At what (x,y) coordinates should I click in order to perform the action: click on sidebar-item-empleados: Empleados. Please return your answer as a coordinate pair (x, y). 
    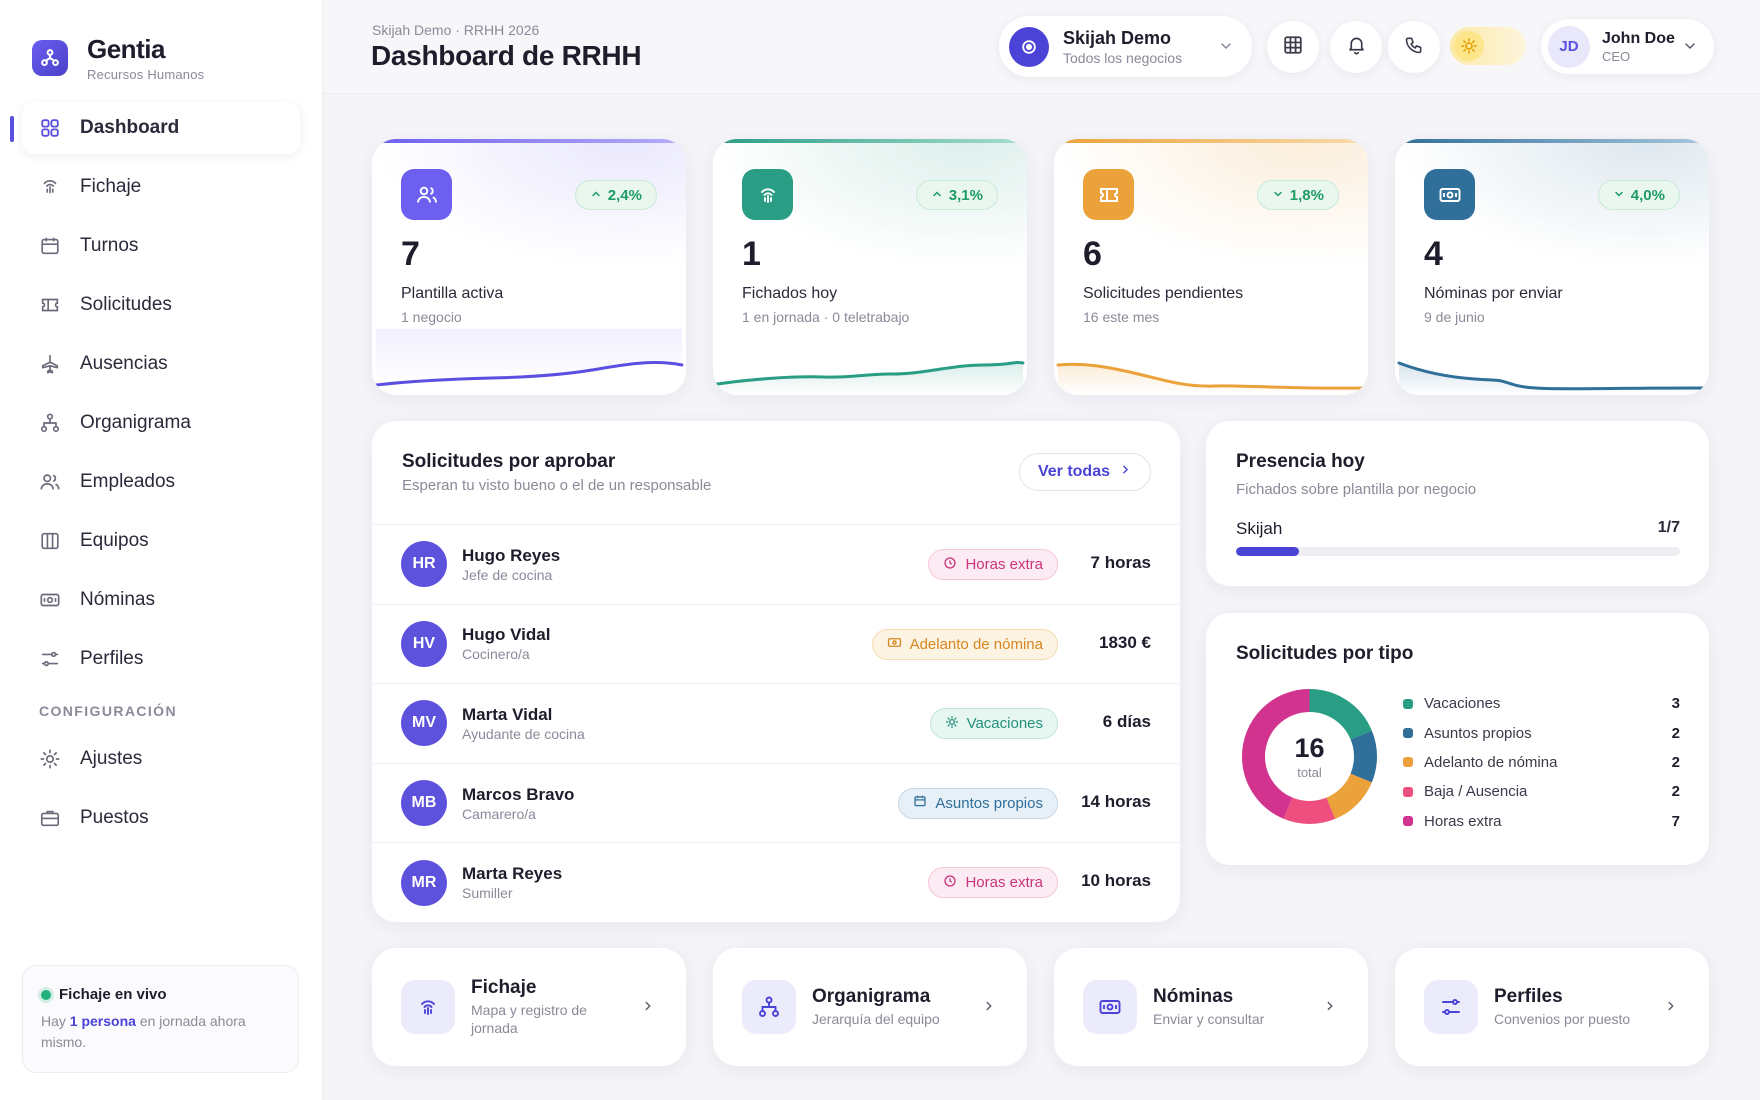
    Looking at the image, I should click on (161, 482).